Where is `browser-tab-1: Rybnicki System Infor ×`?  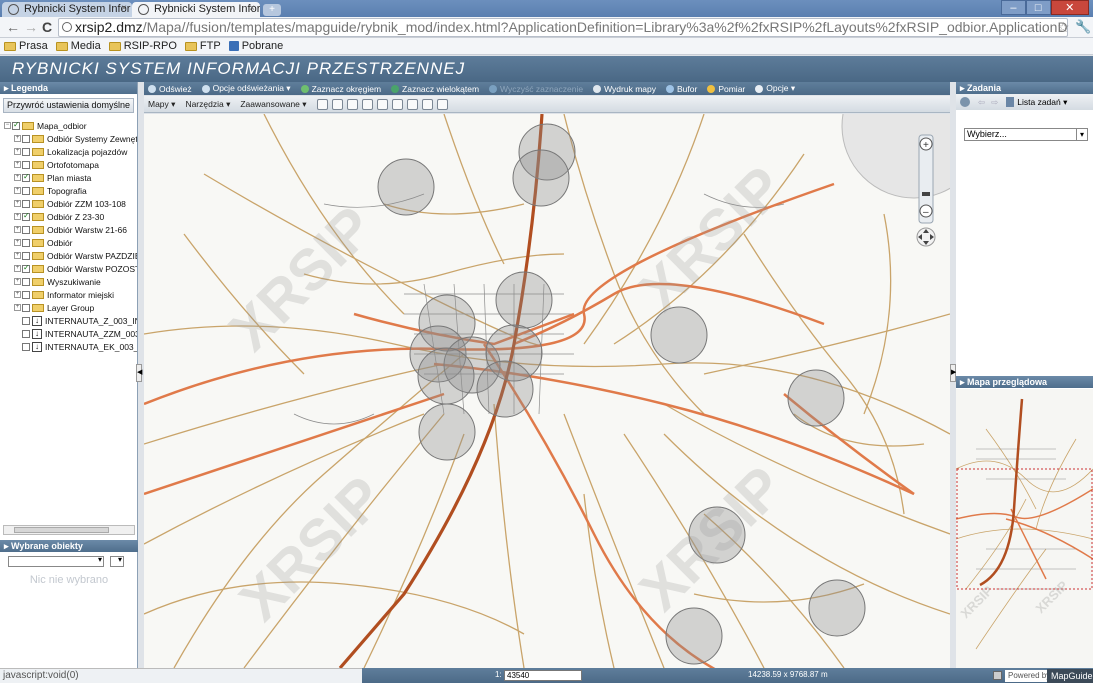 browser-tab-1: Rybnicki System Infor × is located at coordinates (67, 9).